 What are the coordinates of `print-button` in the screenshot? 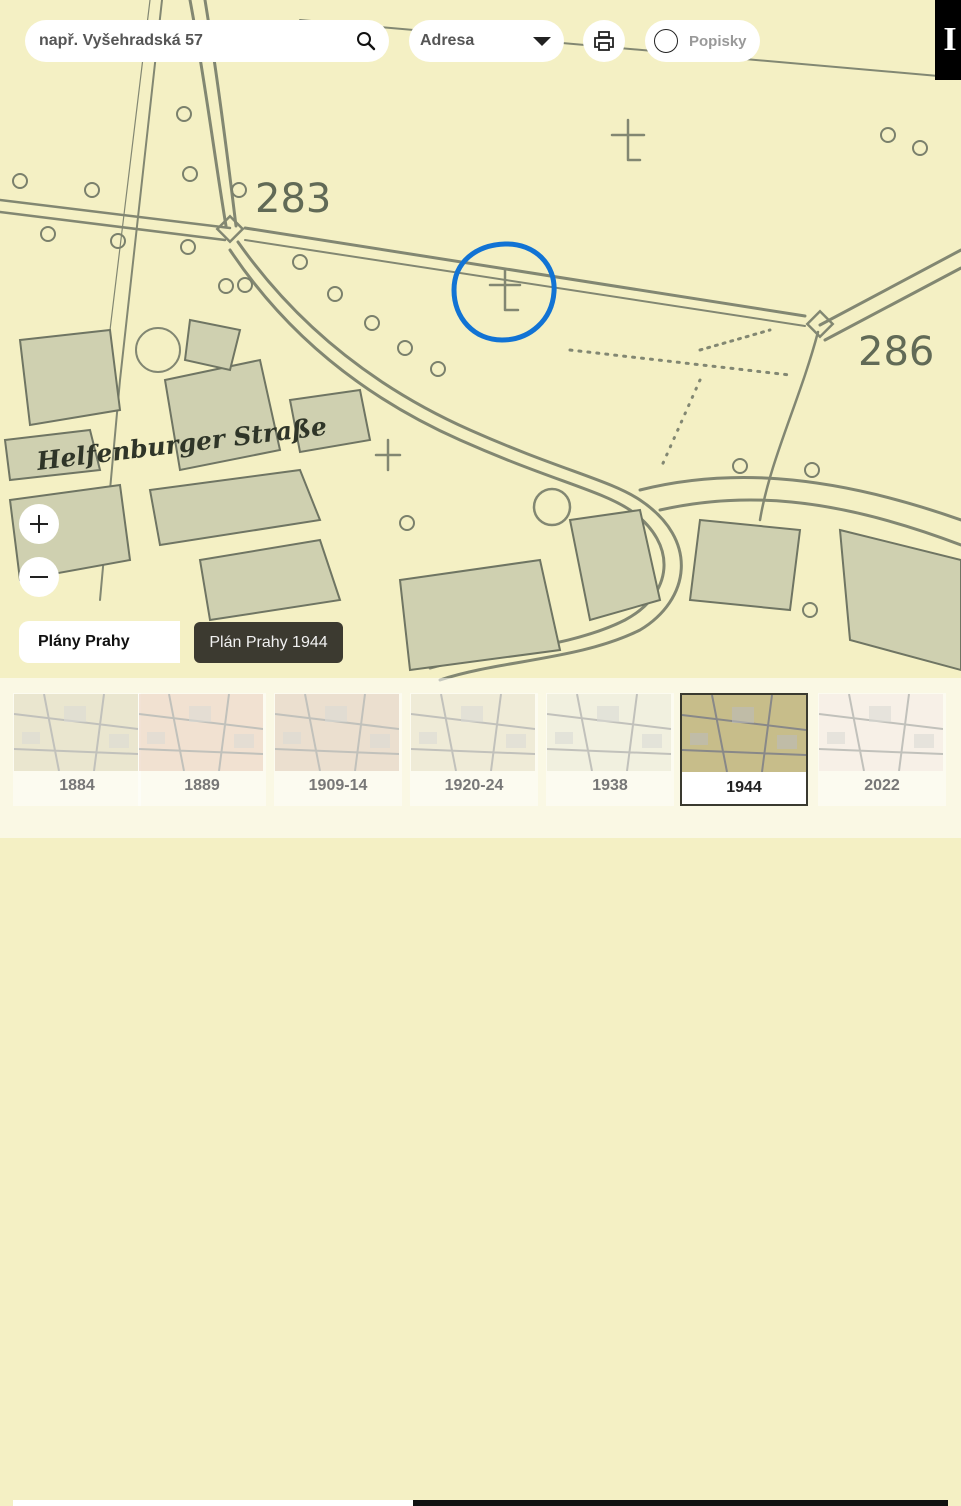 It's located at (604, 41).